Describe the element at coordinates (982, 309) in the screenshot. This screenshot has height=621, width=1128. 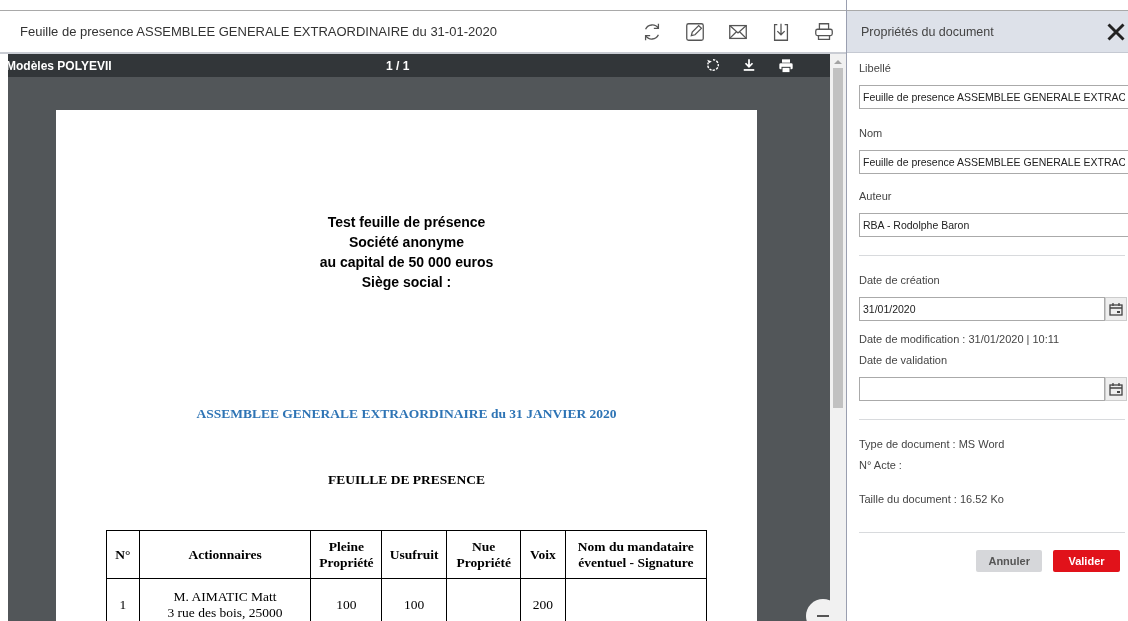
I see `date-field: 31/01/2020` at that location.